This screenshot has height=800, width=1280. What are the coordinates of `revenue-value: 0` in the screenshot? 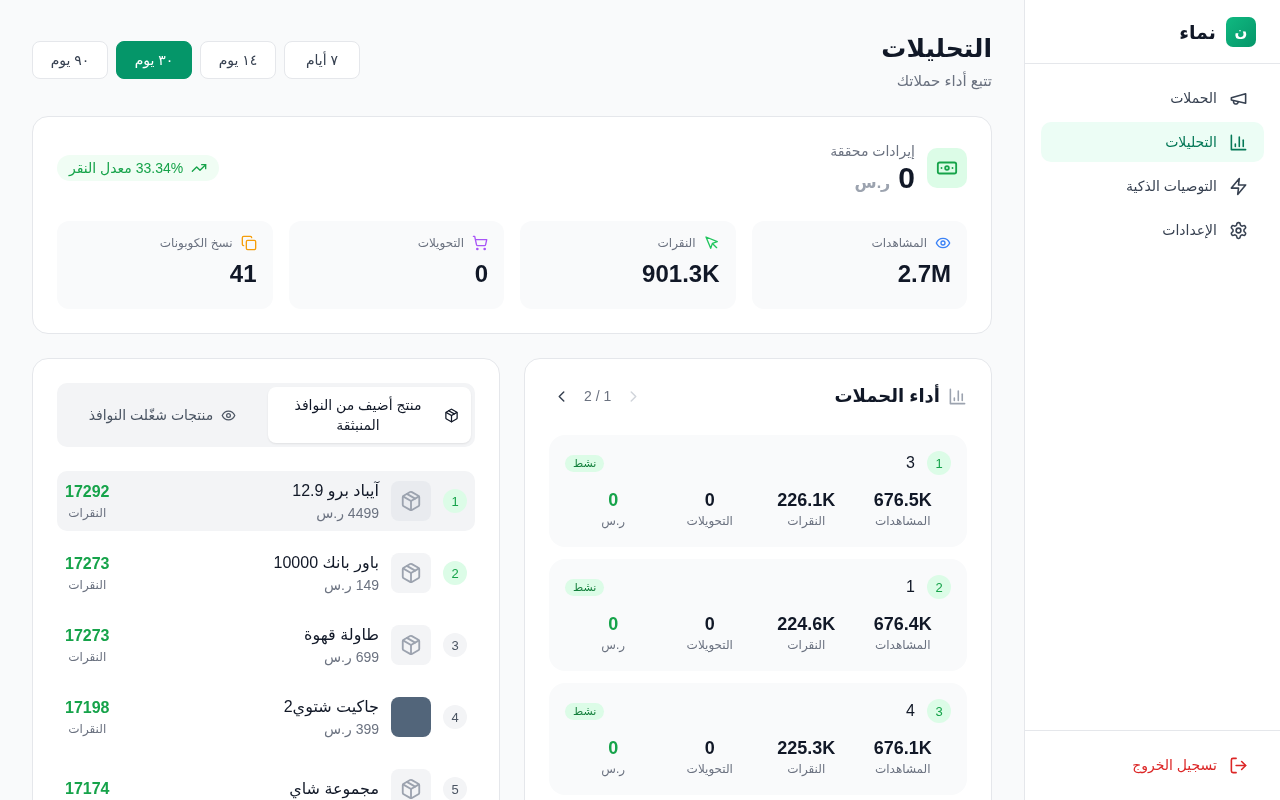 It's located at (906, 178).